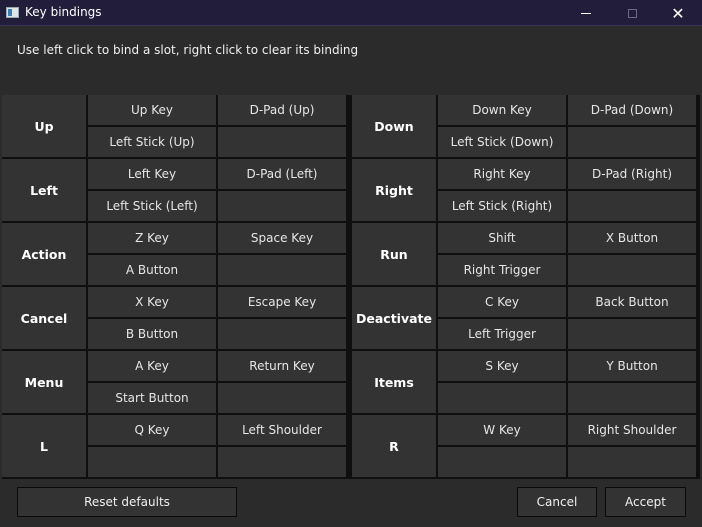 The image size is (702, 527). Describe the element at coordinates (152, 430) in the screenshot. I see `binding-slot: Q Key` at that location.